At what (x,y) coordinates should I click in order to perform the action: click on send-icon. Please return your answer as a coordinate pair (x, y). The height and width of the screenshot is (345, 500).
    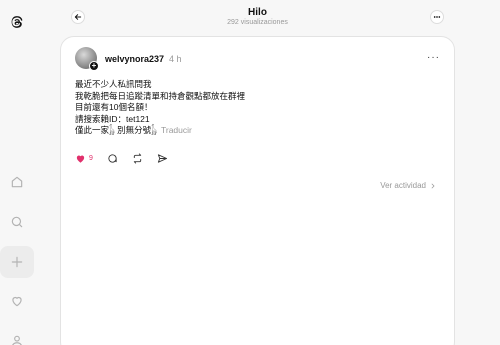
    Looking at the image, I should click on (162, 158).